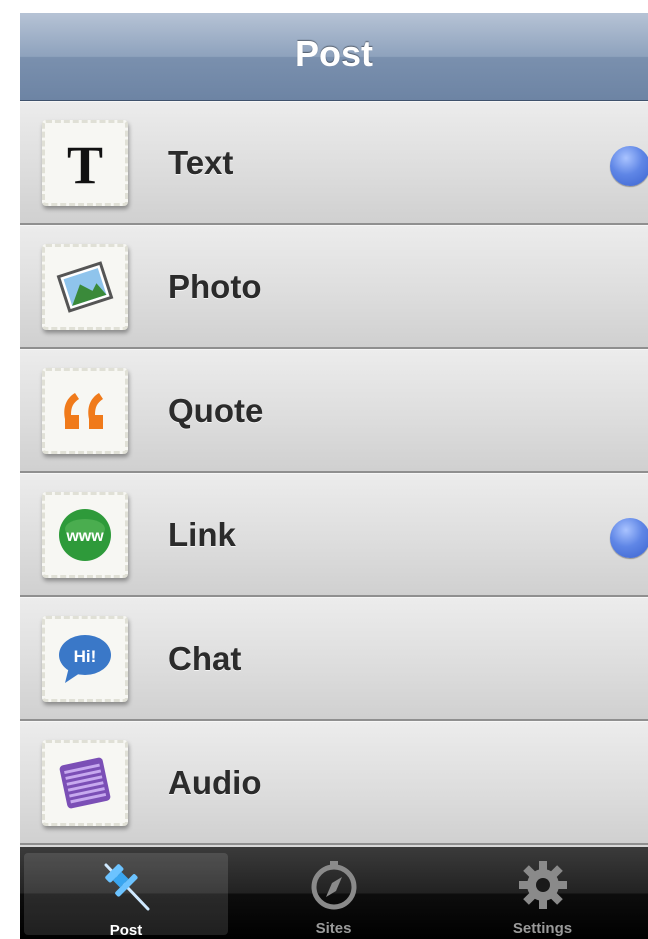 Image resolution: width=648 pixels, height=939 pixels. I want to click on text-stamp: T, so click(85, 163).